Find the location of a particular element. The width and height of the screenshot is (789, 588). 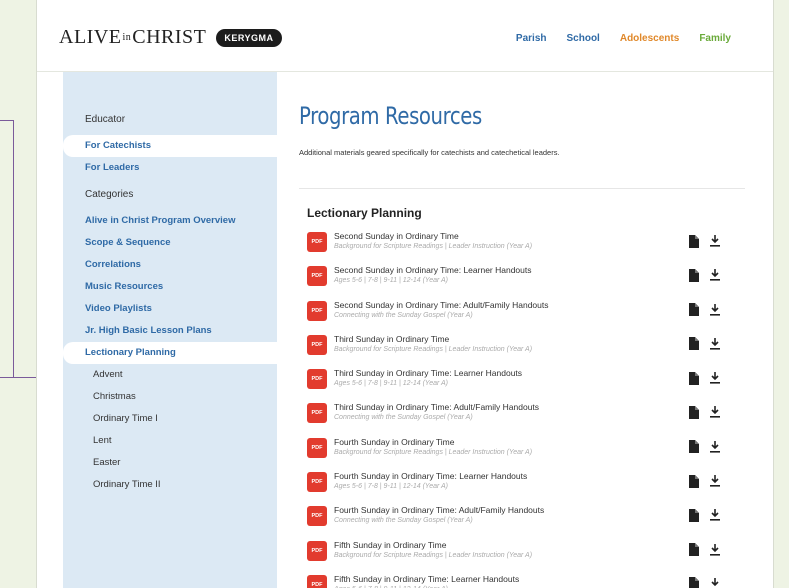

sidebar-subitem-lent: Lent is located at coordinates (170, 441).